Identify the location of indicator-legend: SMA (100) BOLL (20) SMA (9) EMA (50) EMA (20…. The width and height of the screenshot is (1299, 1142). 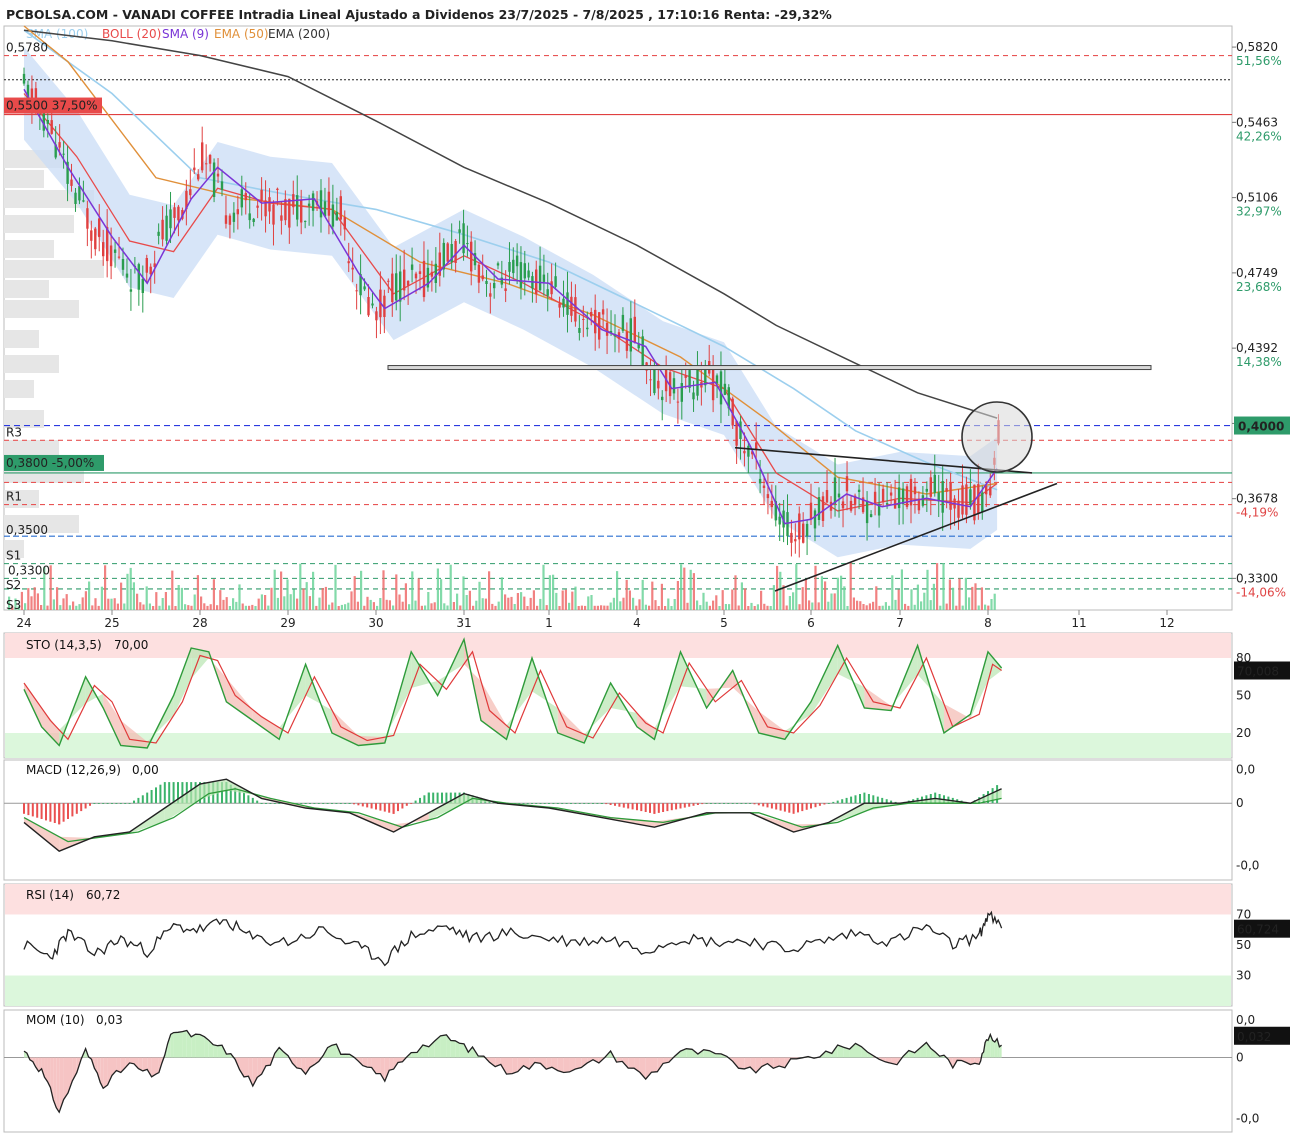
(178, 34).